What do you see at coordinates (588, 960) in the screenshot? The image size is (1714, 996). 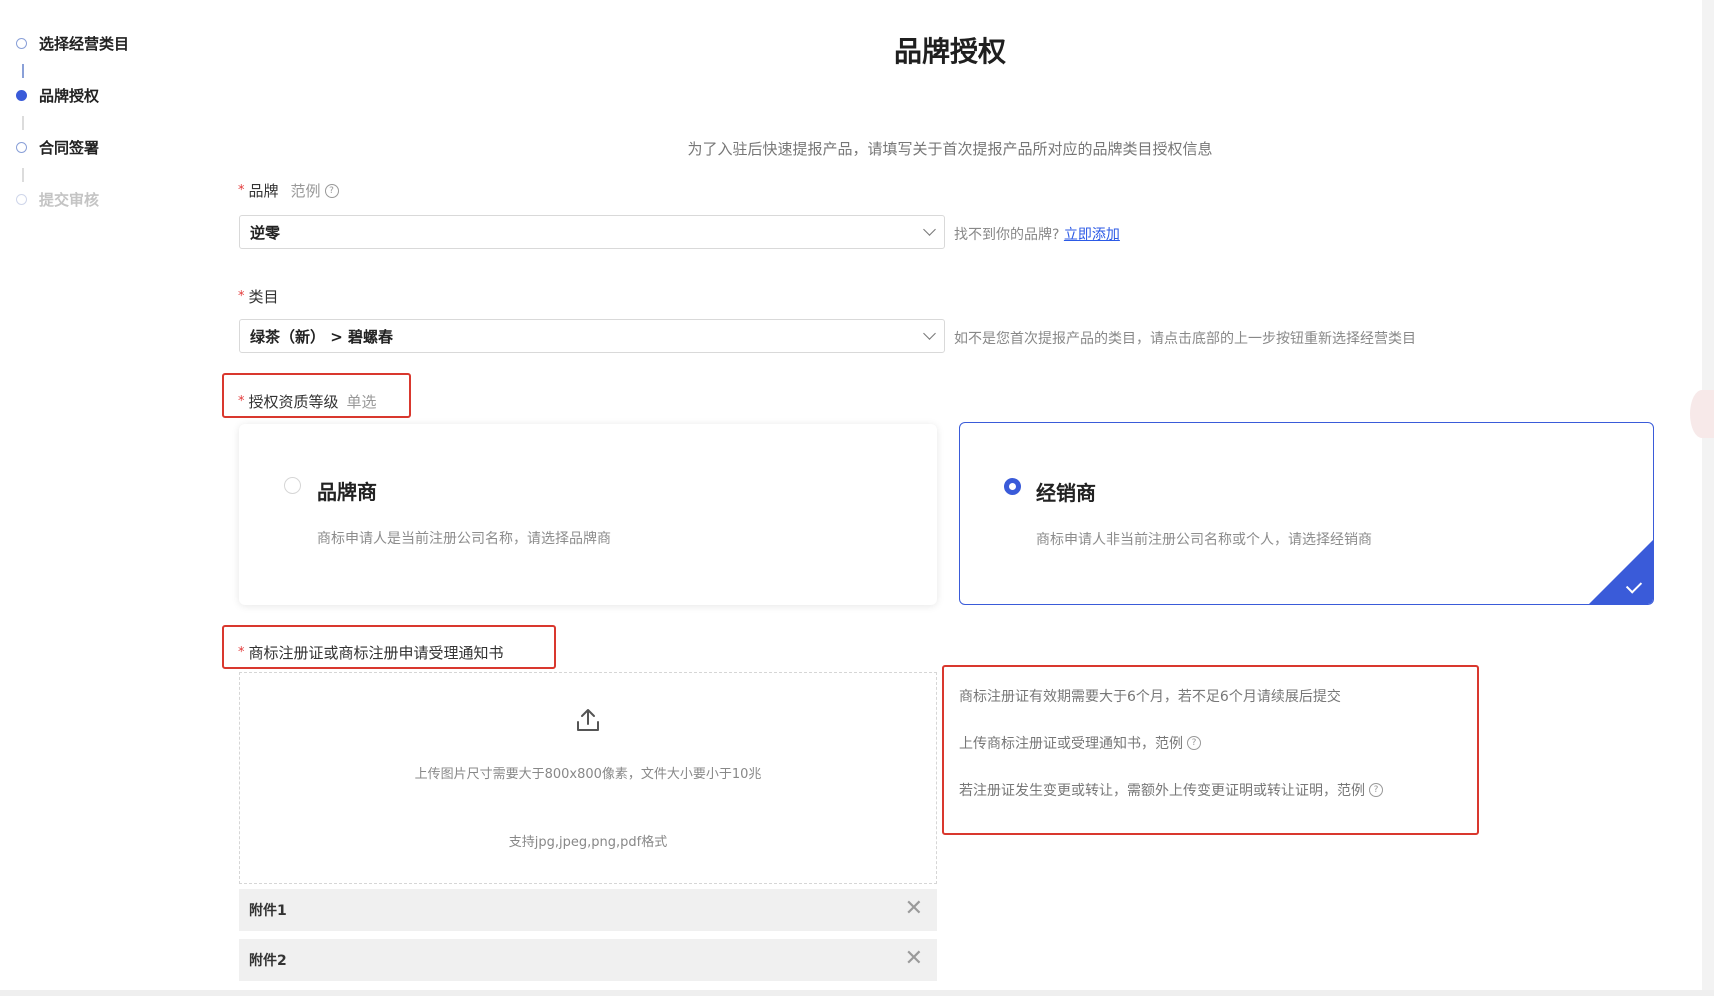 I see `attachment-item: 附件2 ✕` at bounding box center [588, 960].